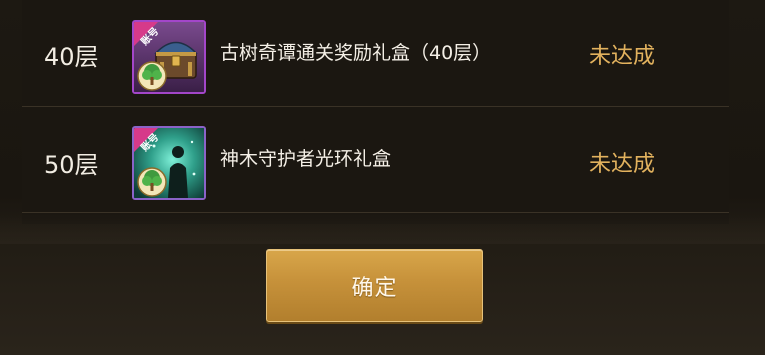 The width and height of the screenshot is (765, 355). Describe the element at coordinates (356, 53) in the screenshot. I see `reward-name: 古树奇谭通关奖励礼盒（40层）` at that location.